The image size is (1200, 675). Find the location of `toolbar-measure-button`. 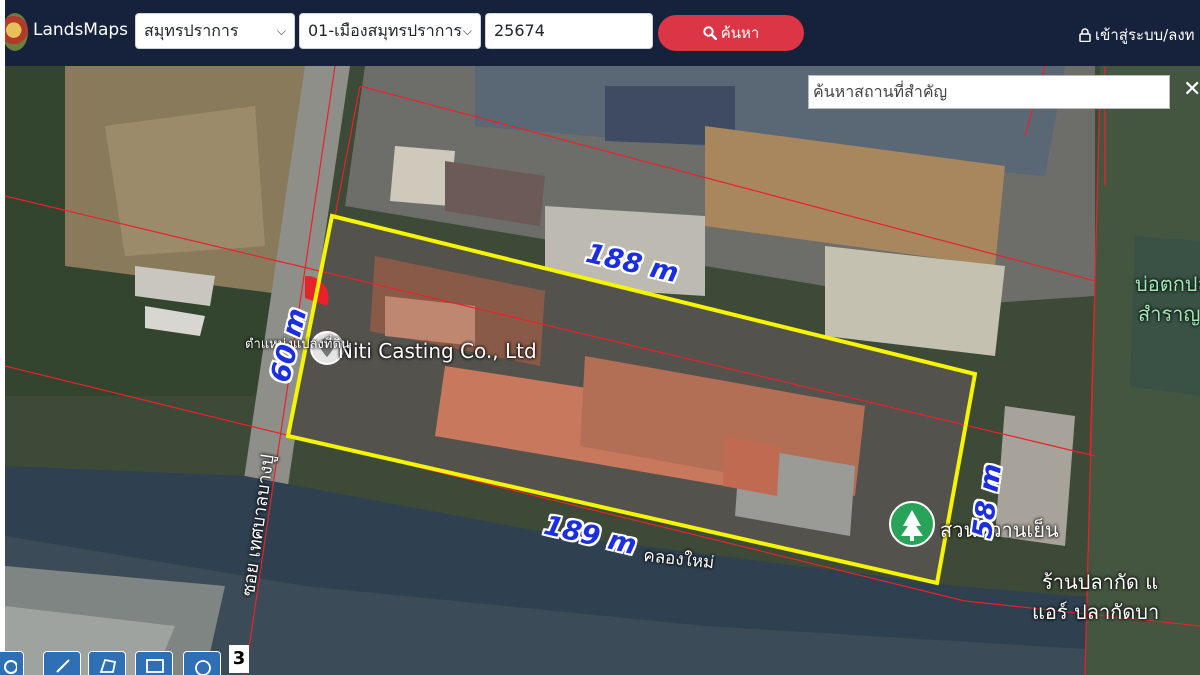

toolbar-measure-button is located at coordinates (62, 663).